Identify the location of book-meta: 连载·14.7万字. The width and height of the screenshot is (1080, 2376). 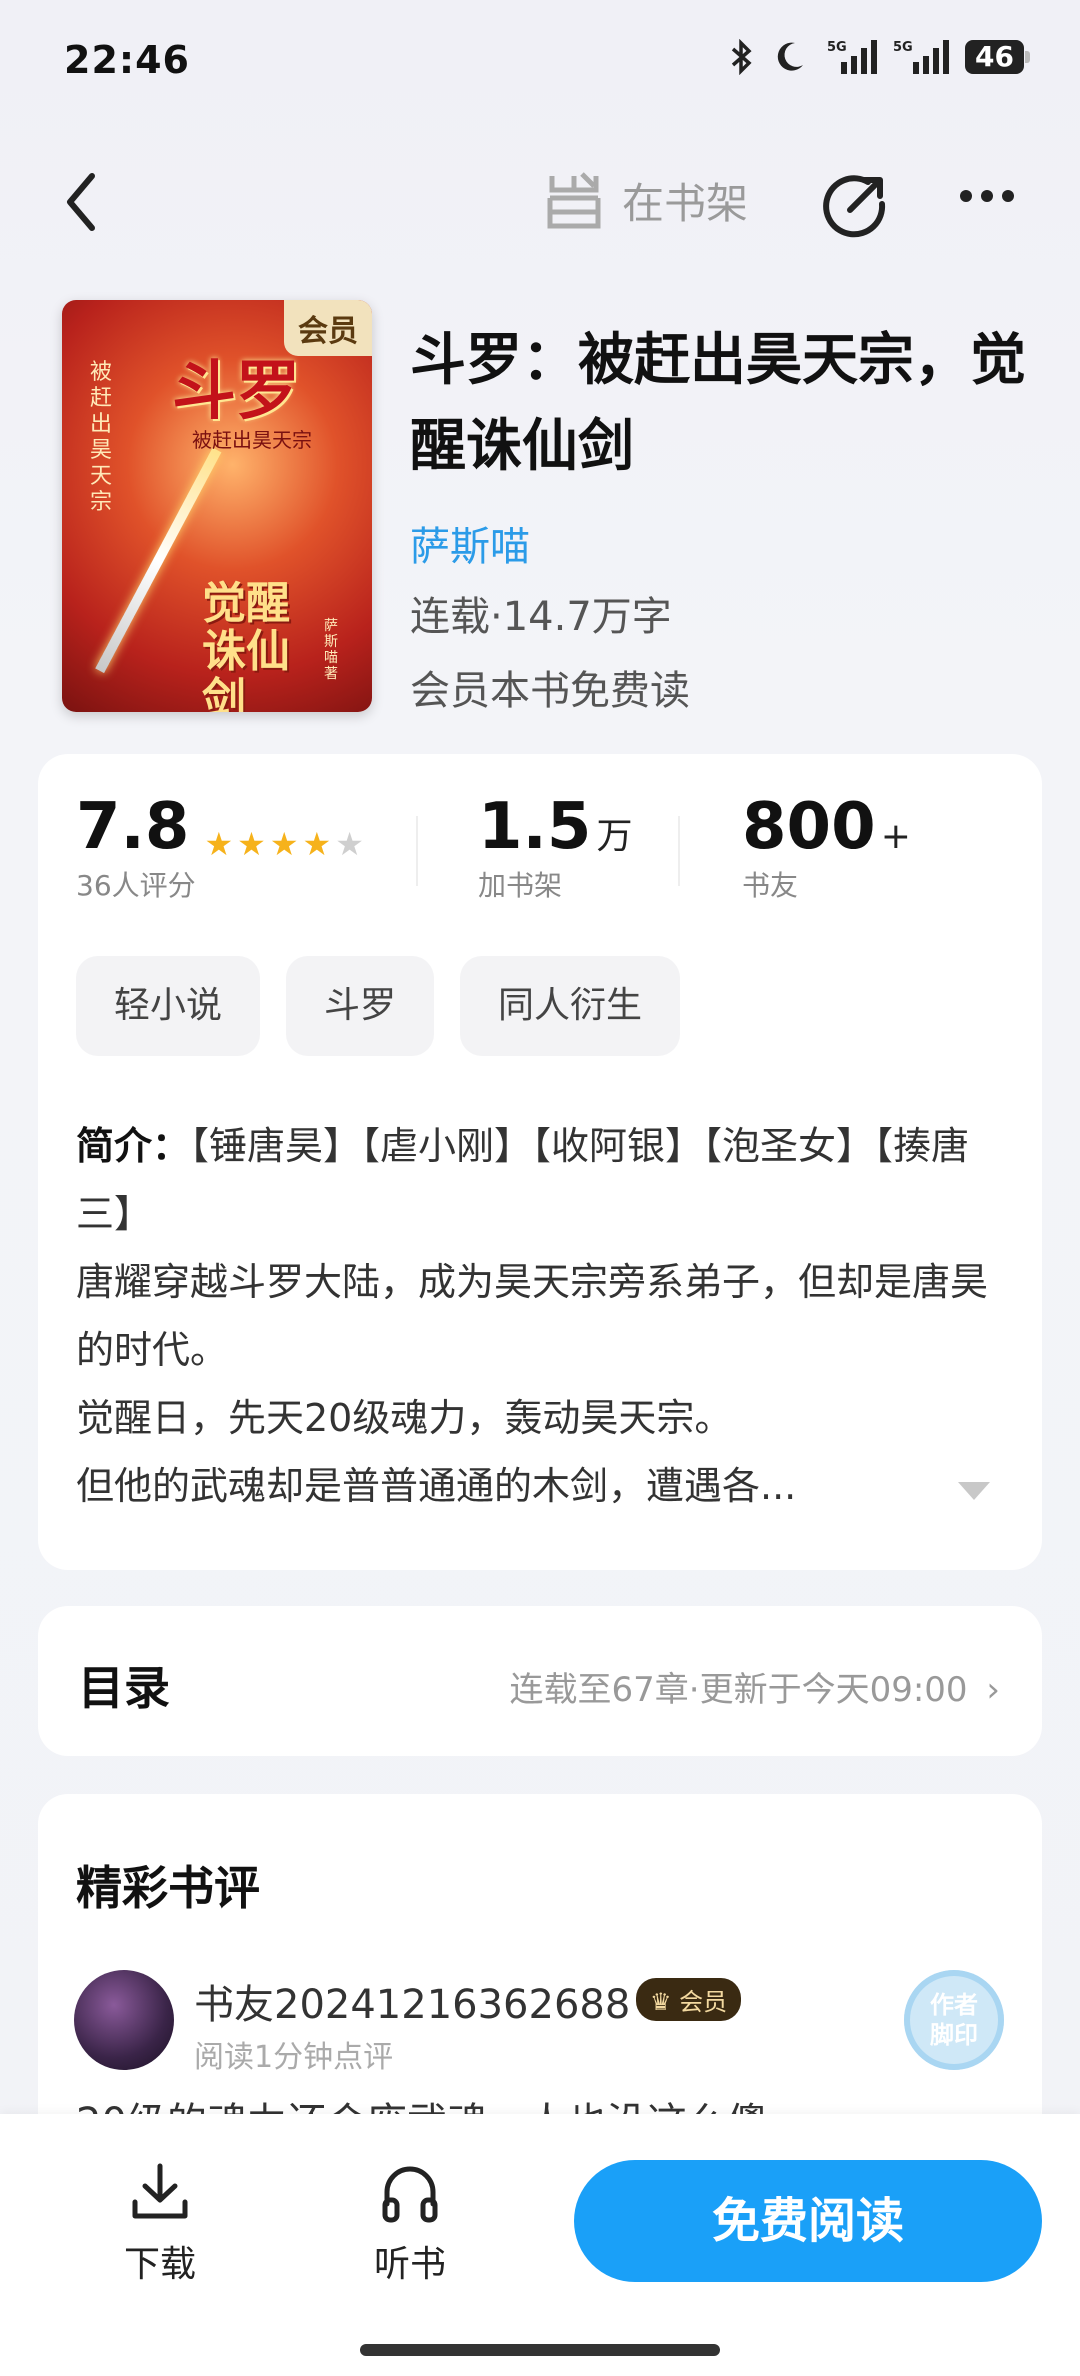
(541, 617).